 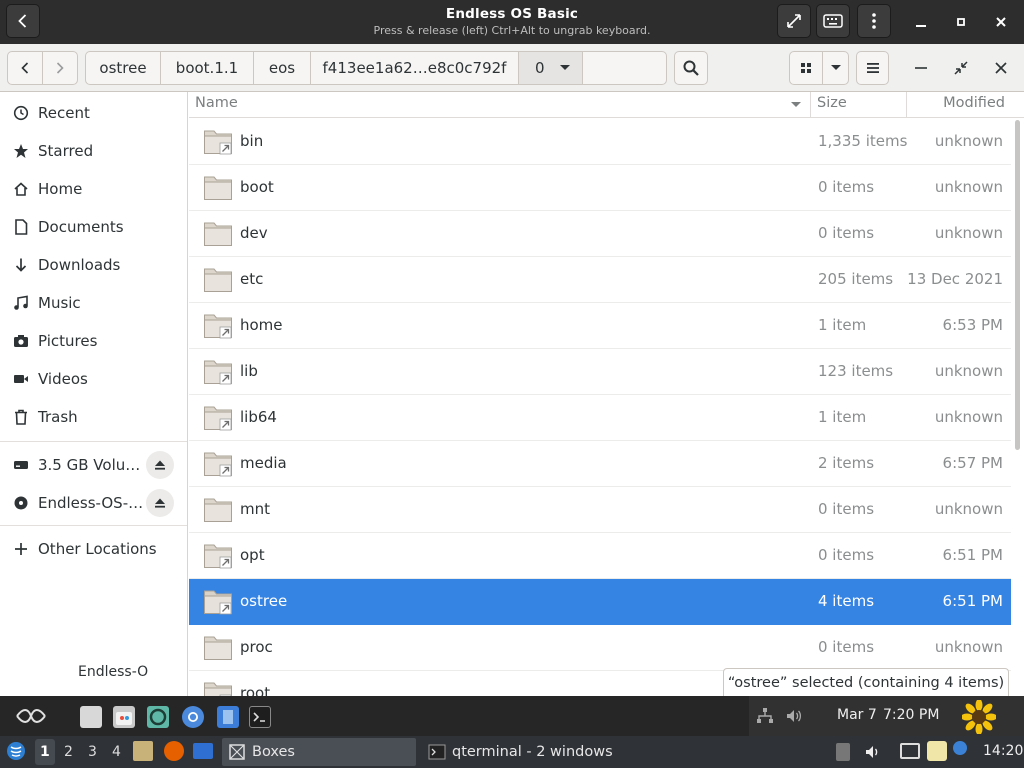 What do you see at coordinates (794, 21) in the screenshot?
I see `vm-fullscreen-button` at bounding box center [794, 21].